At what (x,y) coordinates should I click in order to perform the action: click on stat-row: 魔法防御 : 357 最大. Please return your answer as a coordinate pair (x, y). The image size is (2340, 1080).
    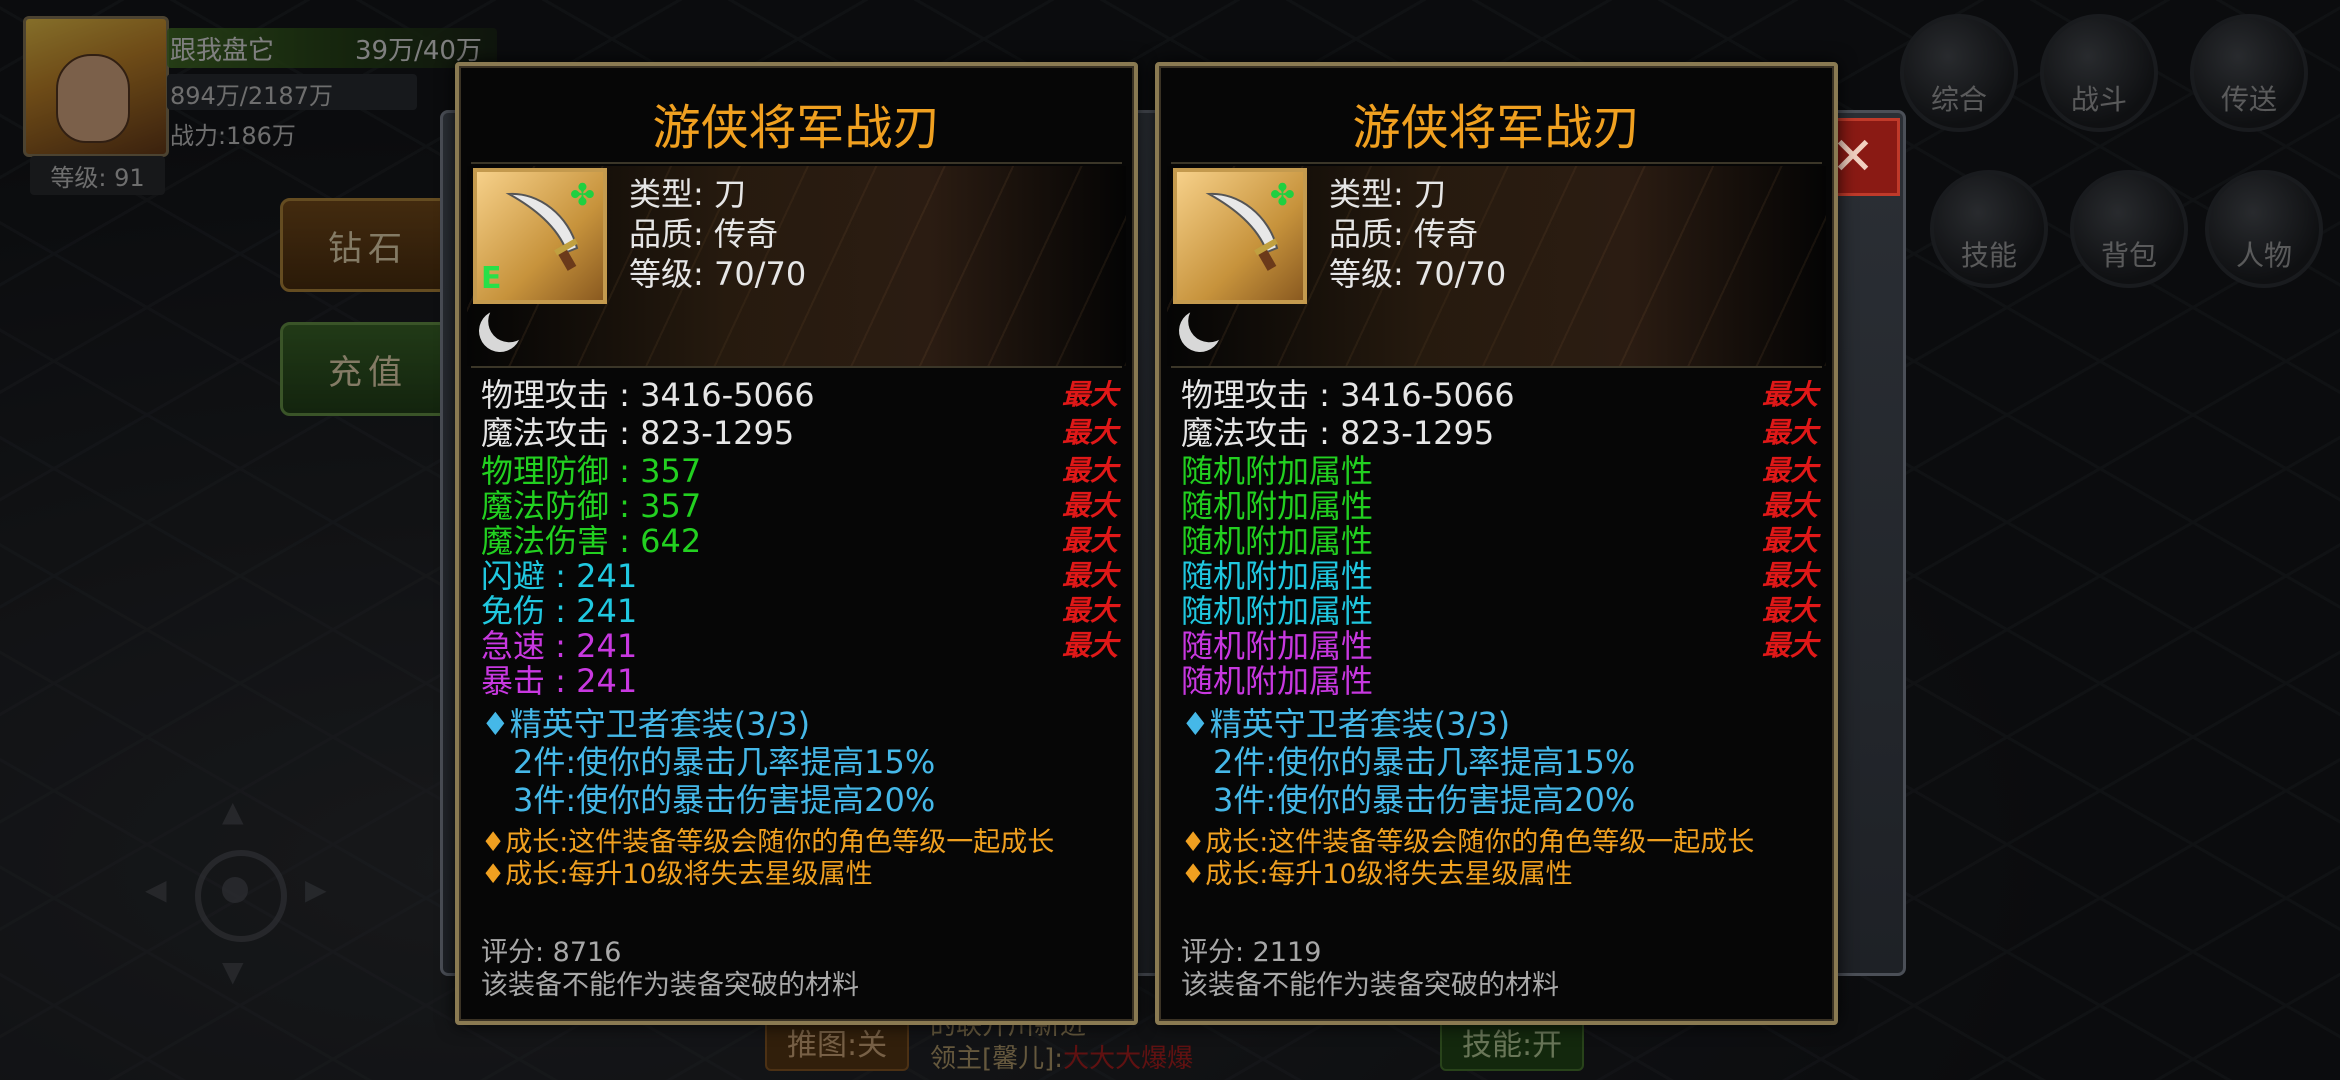
    Looking at the image, I should click on (799, 506).